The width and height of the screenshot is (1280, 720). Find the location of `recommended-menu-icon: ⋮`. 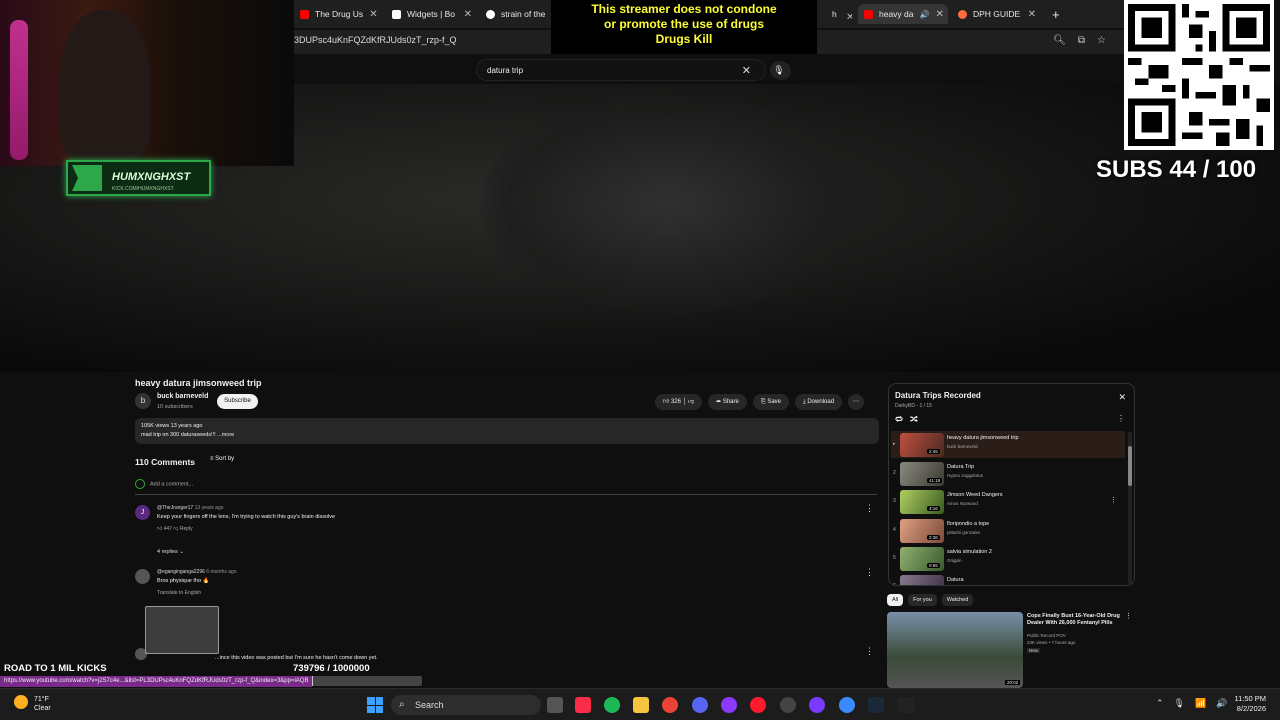

recommended-menu-icon: ⋮ is located at coordinates (1128, 616).